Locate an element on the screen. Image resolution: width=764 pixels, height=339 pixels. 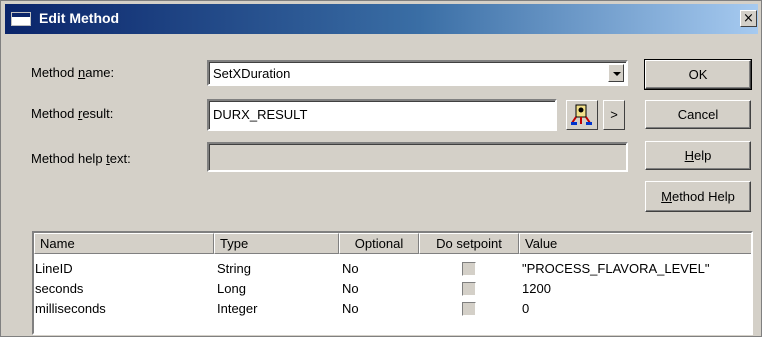
window-title: Edit Method is located at coordinates (79, 18).